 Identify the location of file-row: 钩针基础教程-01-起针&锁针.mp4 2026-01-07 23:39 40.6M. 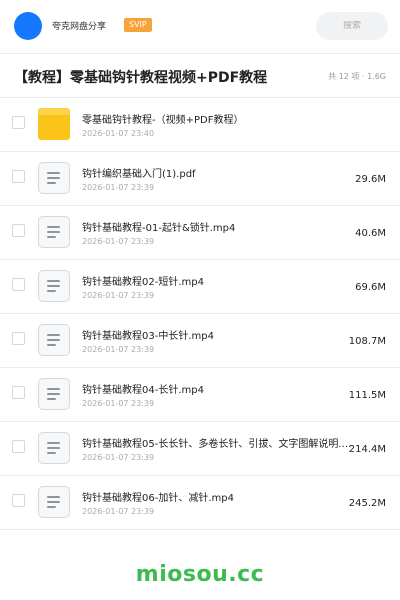
(200, 233).